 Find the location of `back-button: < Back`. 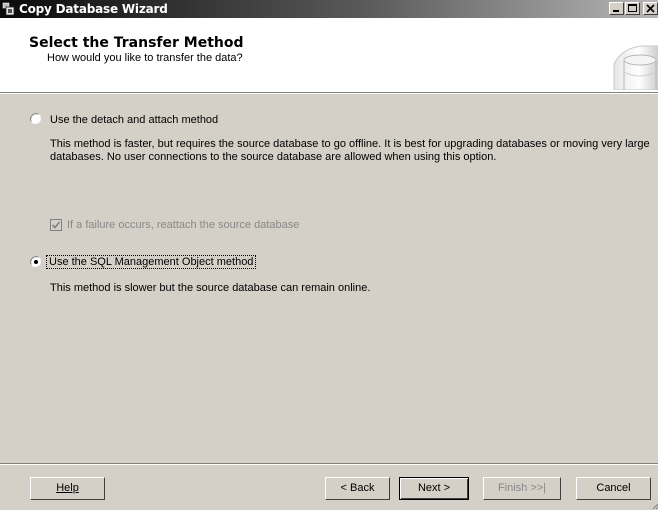

back-button: < Back is located at coordinates (357, 488).